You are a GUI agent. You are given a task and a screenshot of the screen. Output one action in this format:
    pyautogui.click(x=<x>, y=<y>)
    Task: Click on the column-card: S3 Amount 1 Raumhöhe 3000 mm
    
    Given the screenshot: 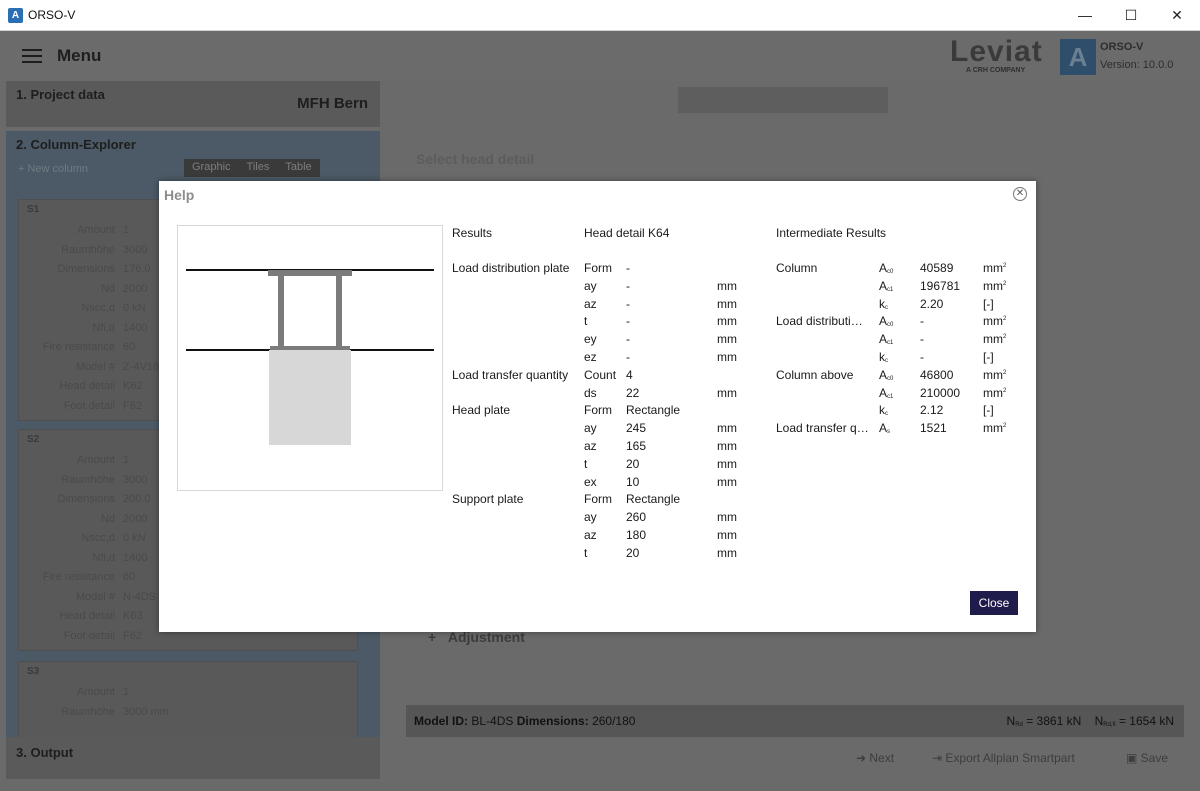 What is the action you would take?
    pyautogui.click(x=188, y=700)
    